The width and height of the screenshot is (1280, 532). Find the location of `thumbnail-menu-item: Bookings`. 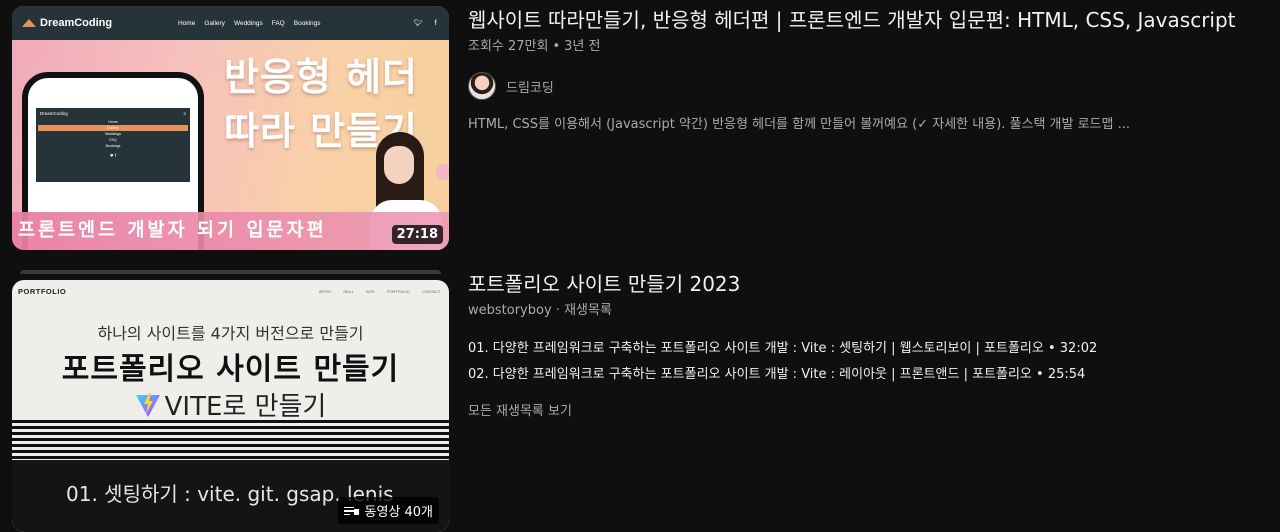

thumbnail-menu-item: Bookings is located at coordinates (307, 23).